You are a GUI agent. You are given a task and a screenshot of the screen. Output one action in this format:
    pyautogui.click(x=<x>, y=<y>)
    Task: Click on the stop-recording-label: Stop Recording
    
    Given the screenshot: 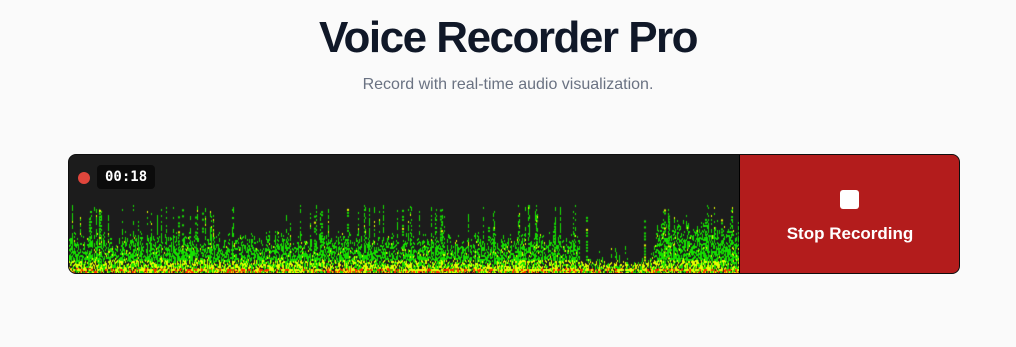 What is the action you would take?
    pyautogui.click(x=850, y=233)
    